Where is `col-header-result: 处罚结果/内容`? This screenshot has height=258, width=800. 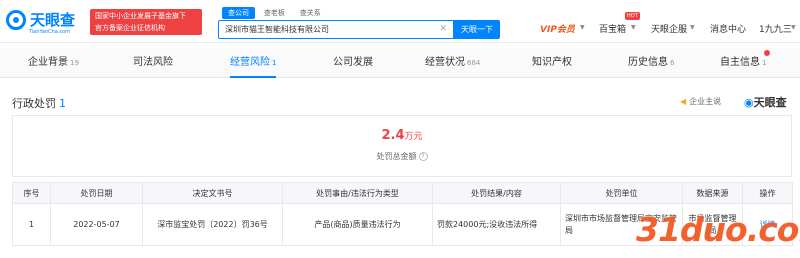
col-header-result: 处罚结果/内容 is located at coordinates (496, 193).